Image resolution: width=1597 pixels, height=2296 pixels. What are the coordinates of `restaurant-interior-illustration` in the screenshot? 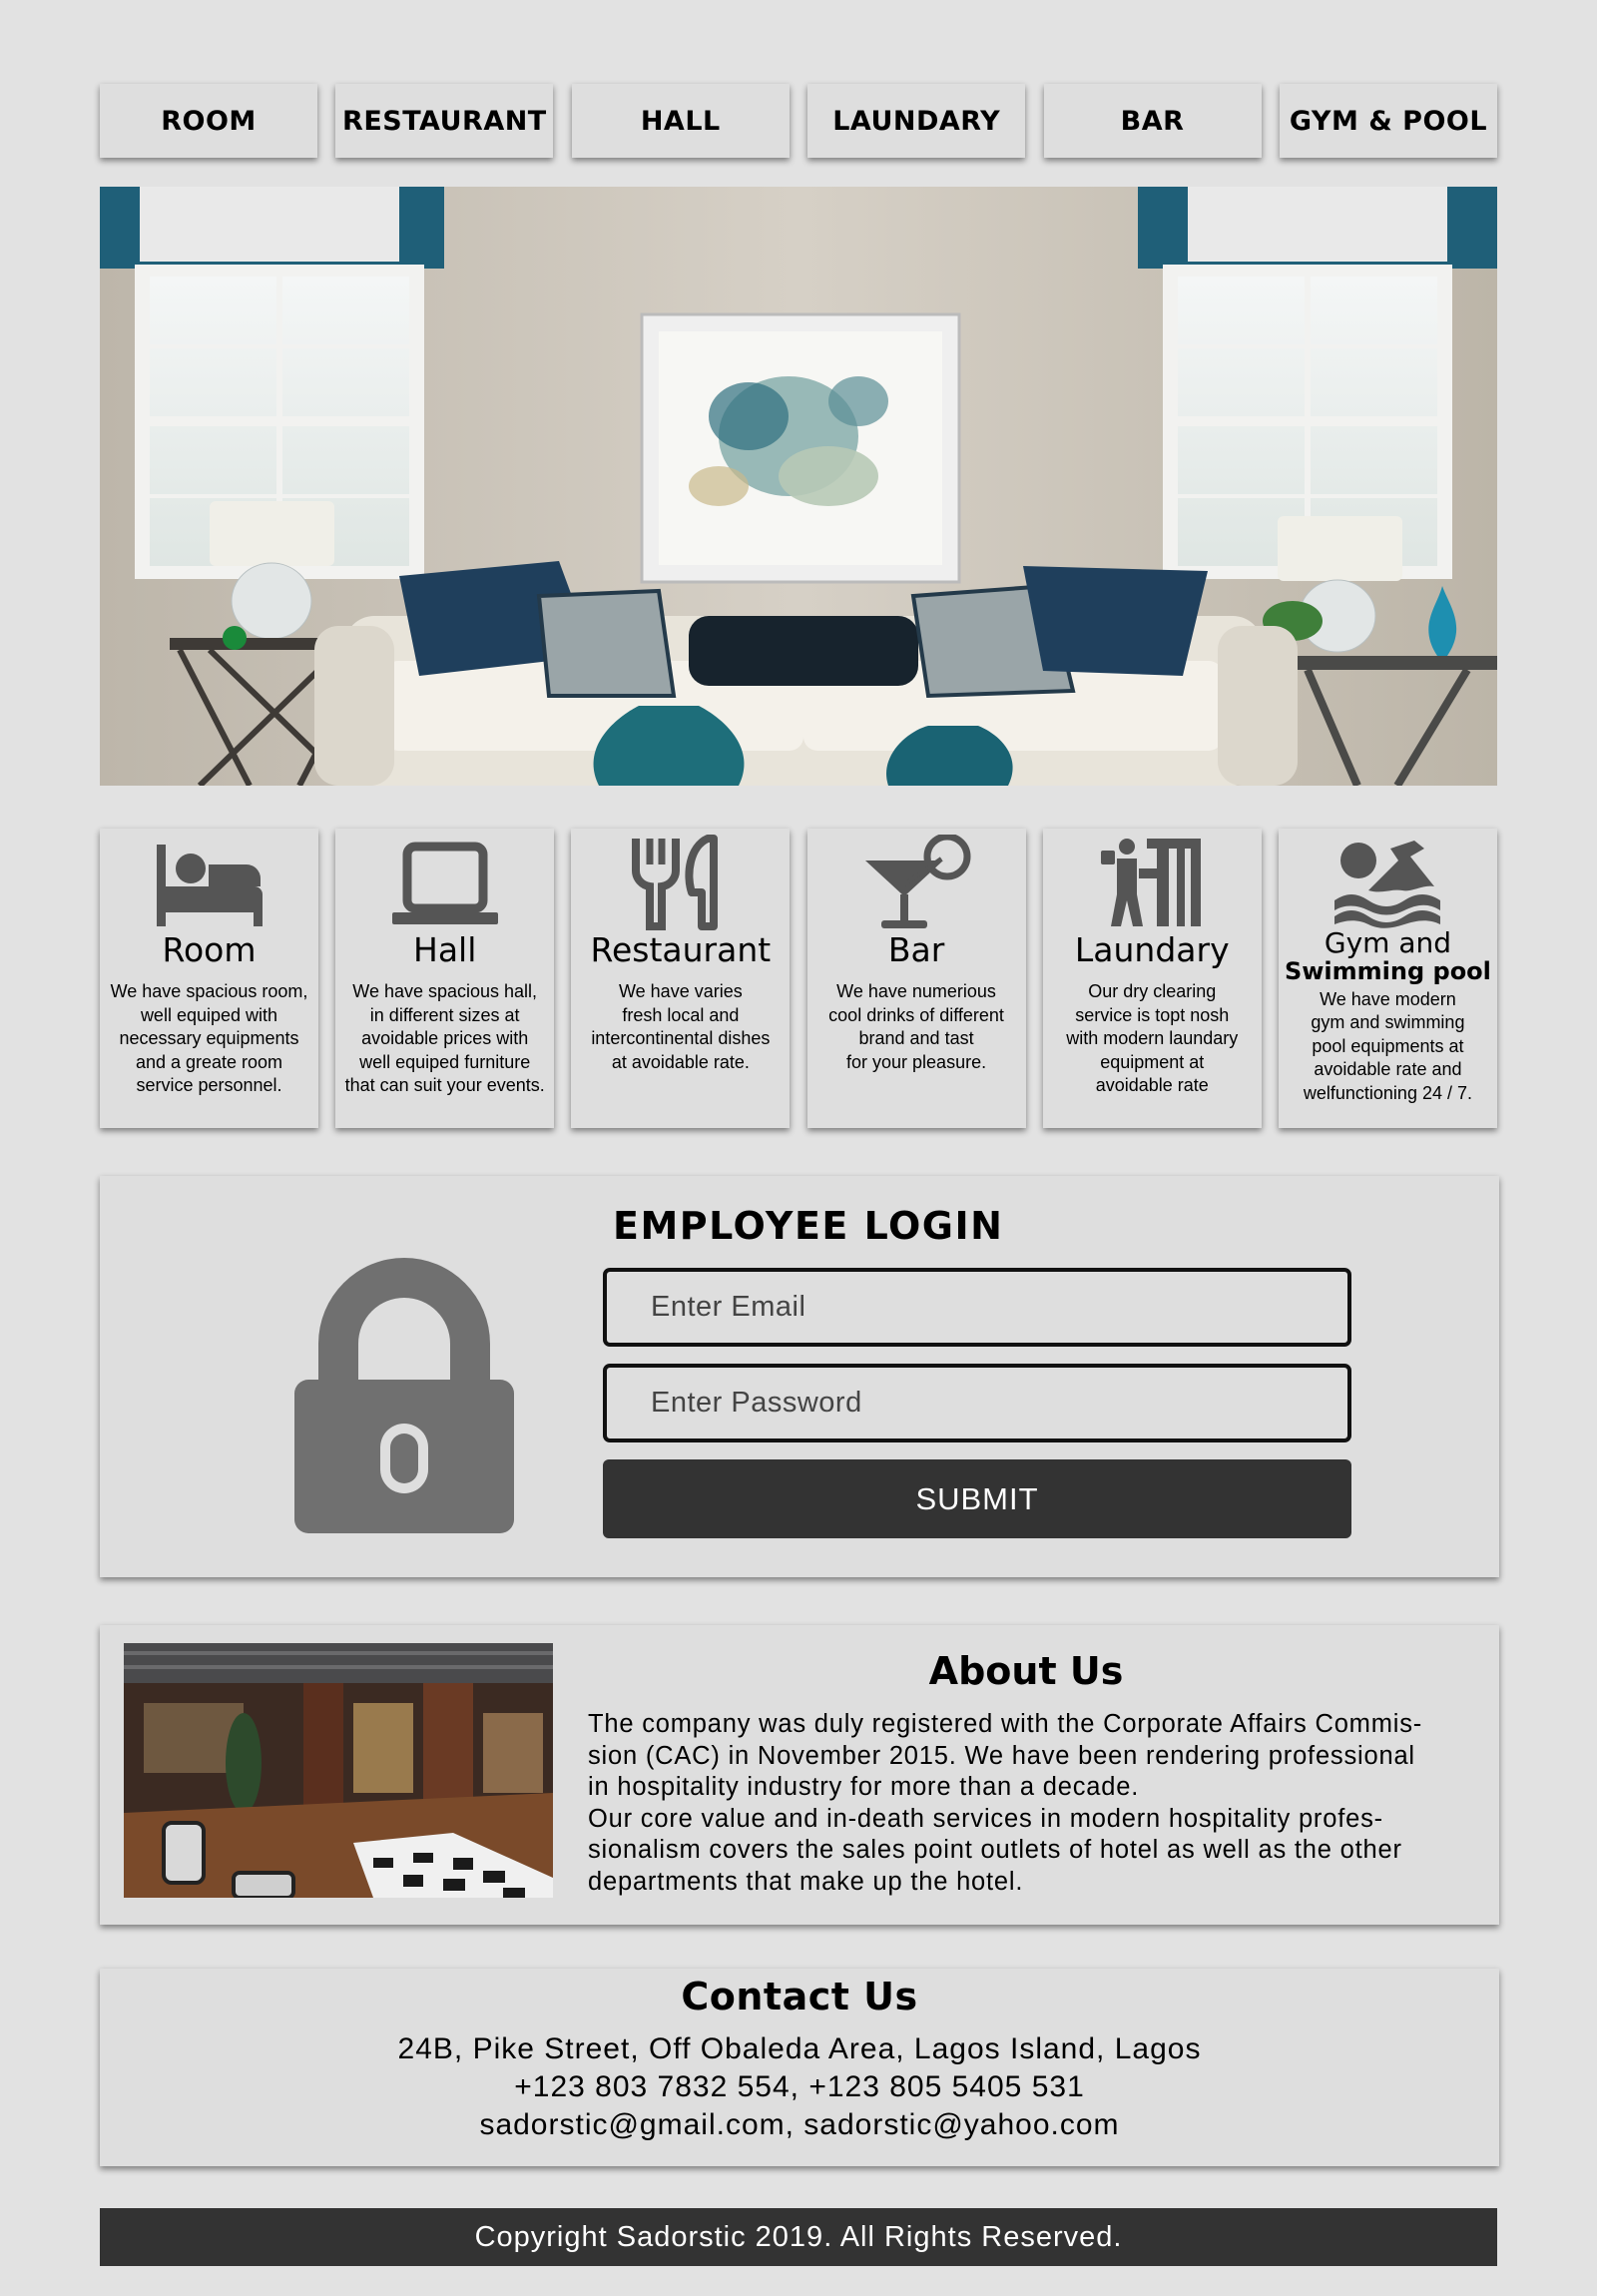 It's located at (338, 1771).